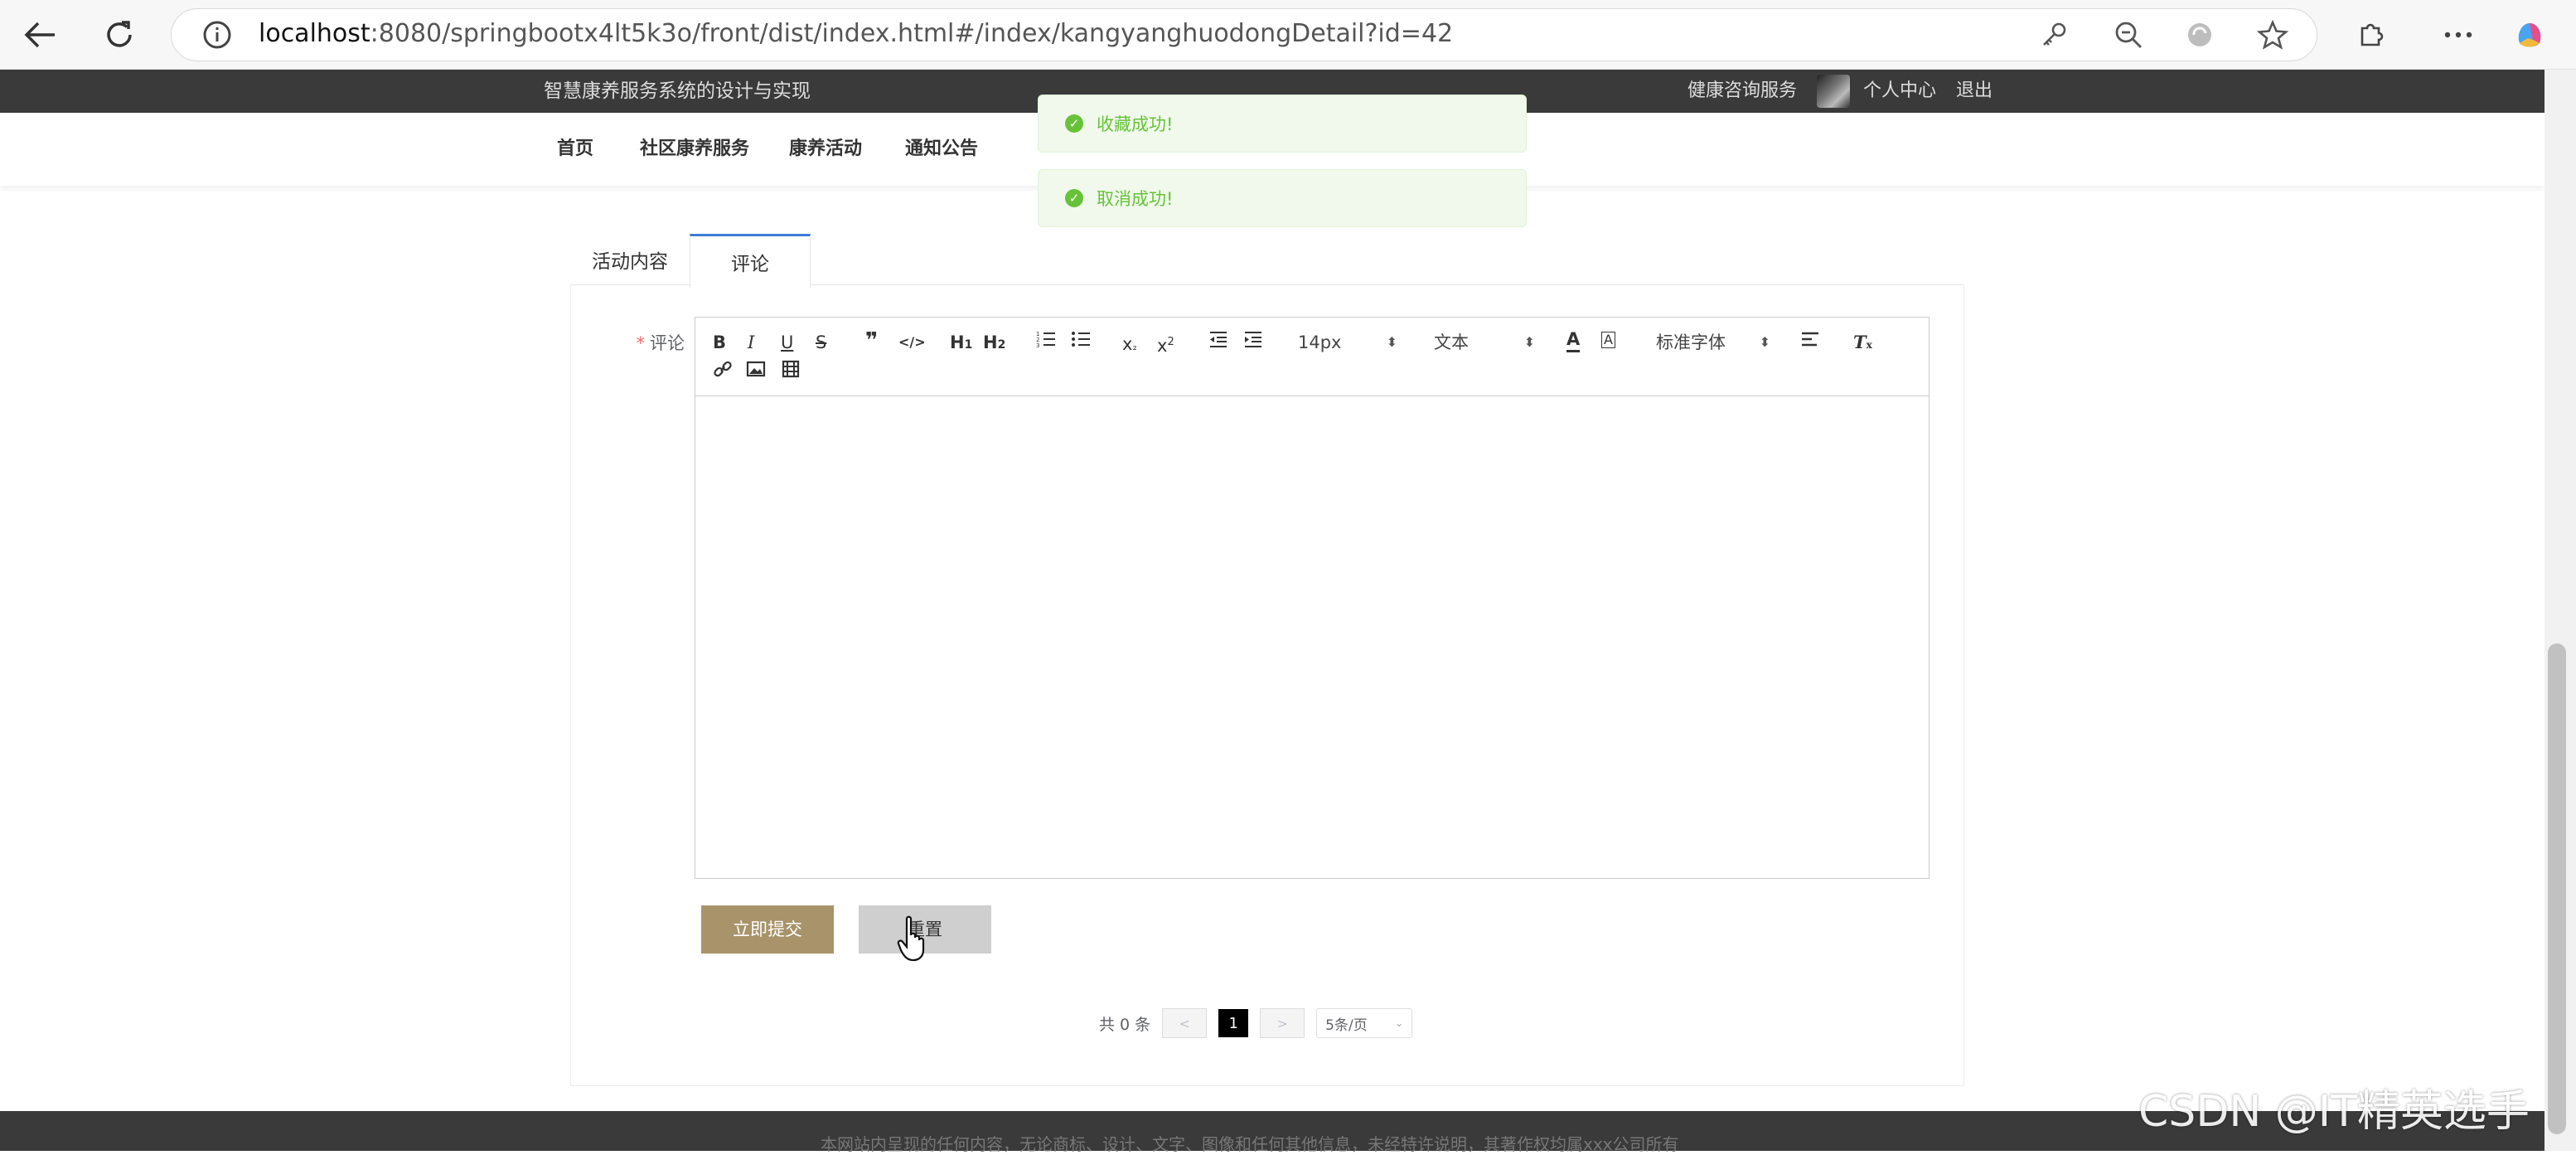  I want to click on comment-label-text: 评论, so click(667, 343).